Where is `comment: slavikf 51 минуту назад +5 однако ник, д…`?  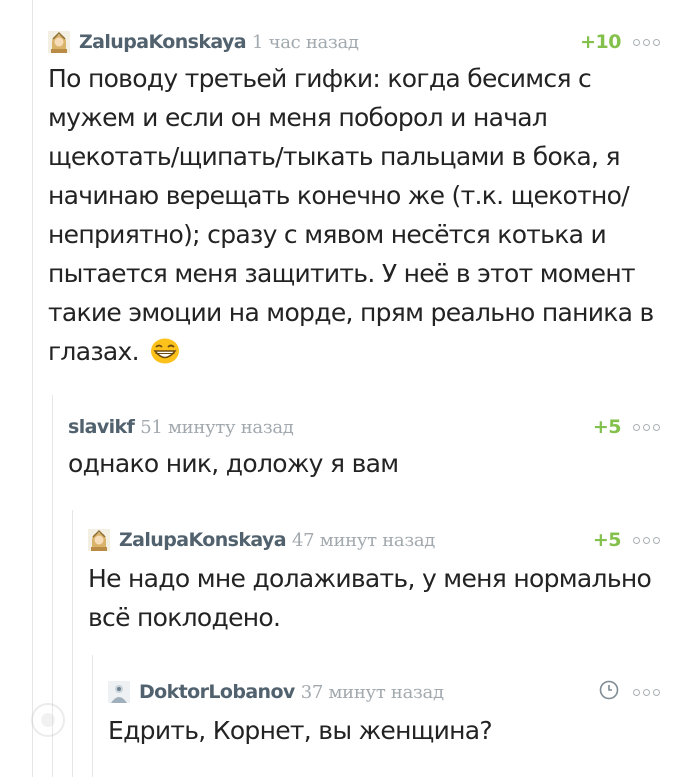 comment: slavikf 51 минуту назад +5 однако ник, д… is located at coordinates (364, 448).